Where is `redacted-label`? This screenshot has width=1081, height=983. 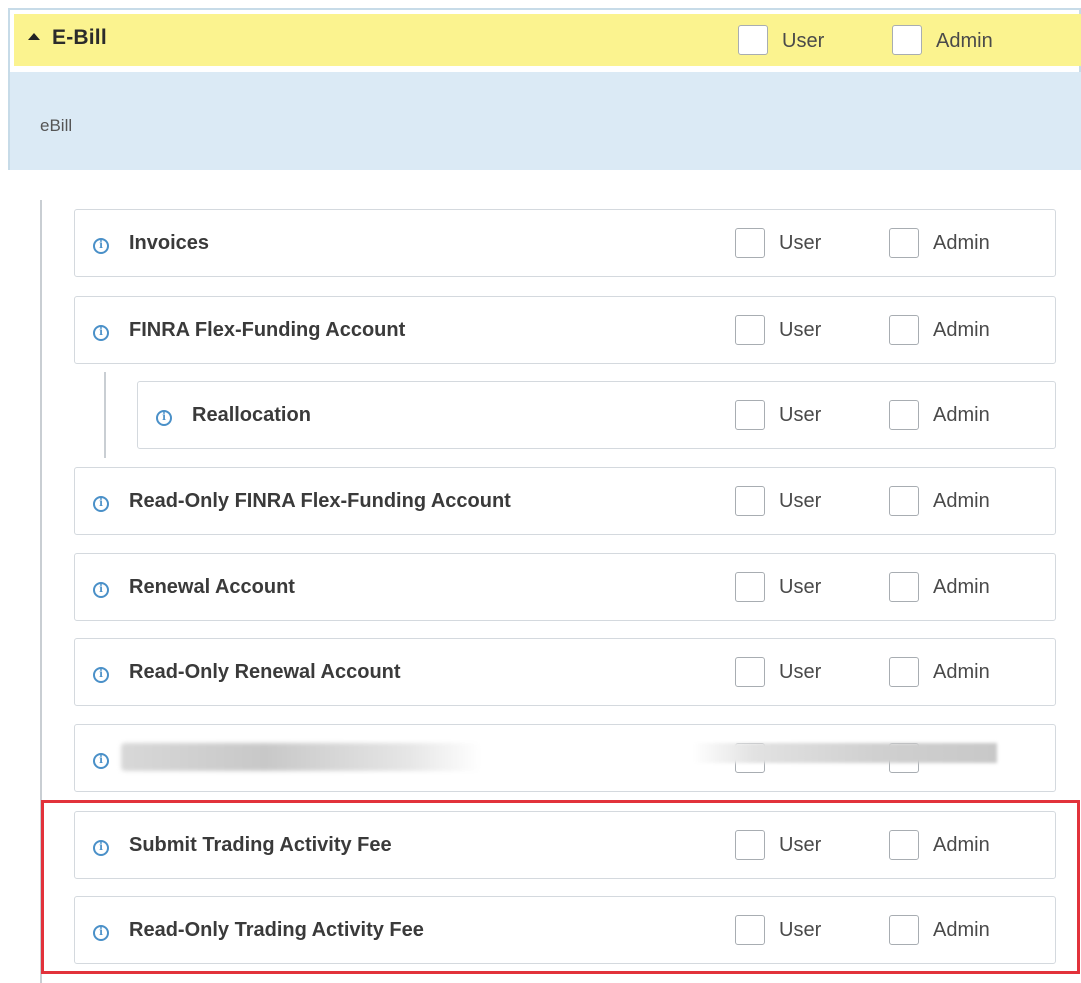
redacted-label is located at coordinates (301, 757).